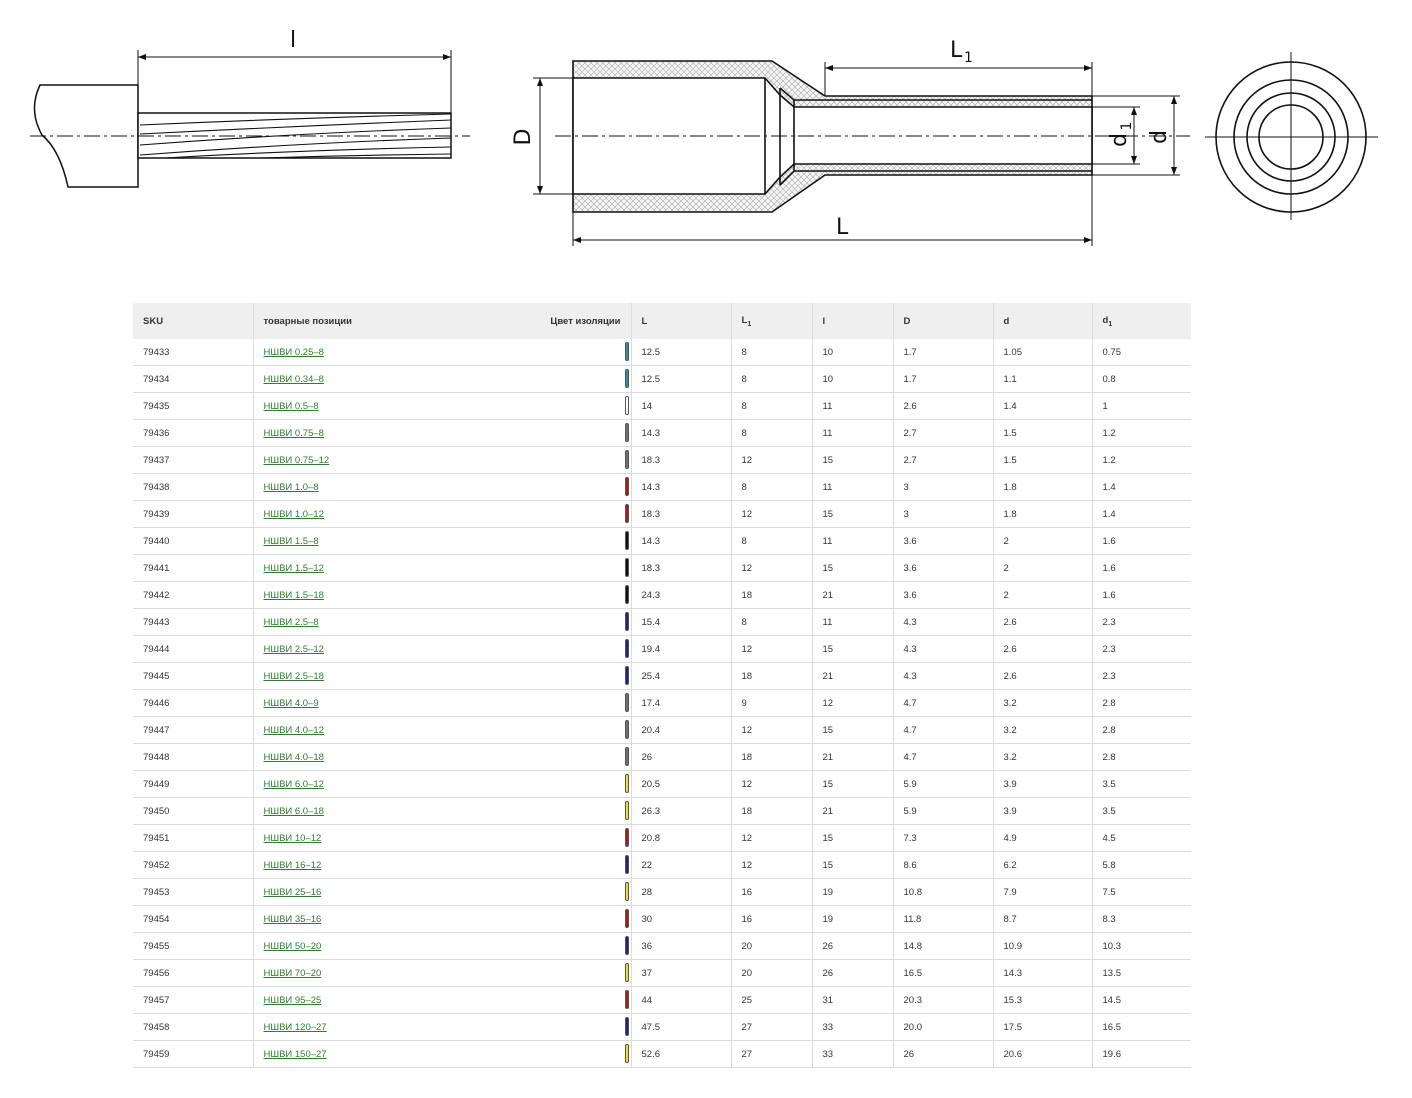  What do you see at coordinates (294, 595) in the screenshot?
I see `product-link: НШВИ 1.5–18` at bounding box center [294, 595].